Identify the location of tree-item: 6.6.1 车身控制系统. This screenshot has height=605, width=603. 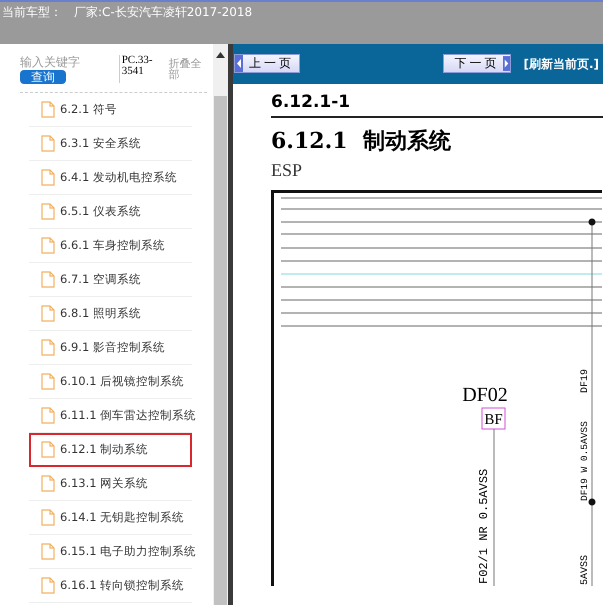
(110, 246).